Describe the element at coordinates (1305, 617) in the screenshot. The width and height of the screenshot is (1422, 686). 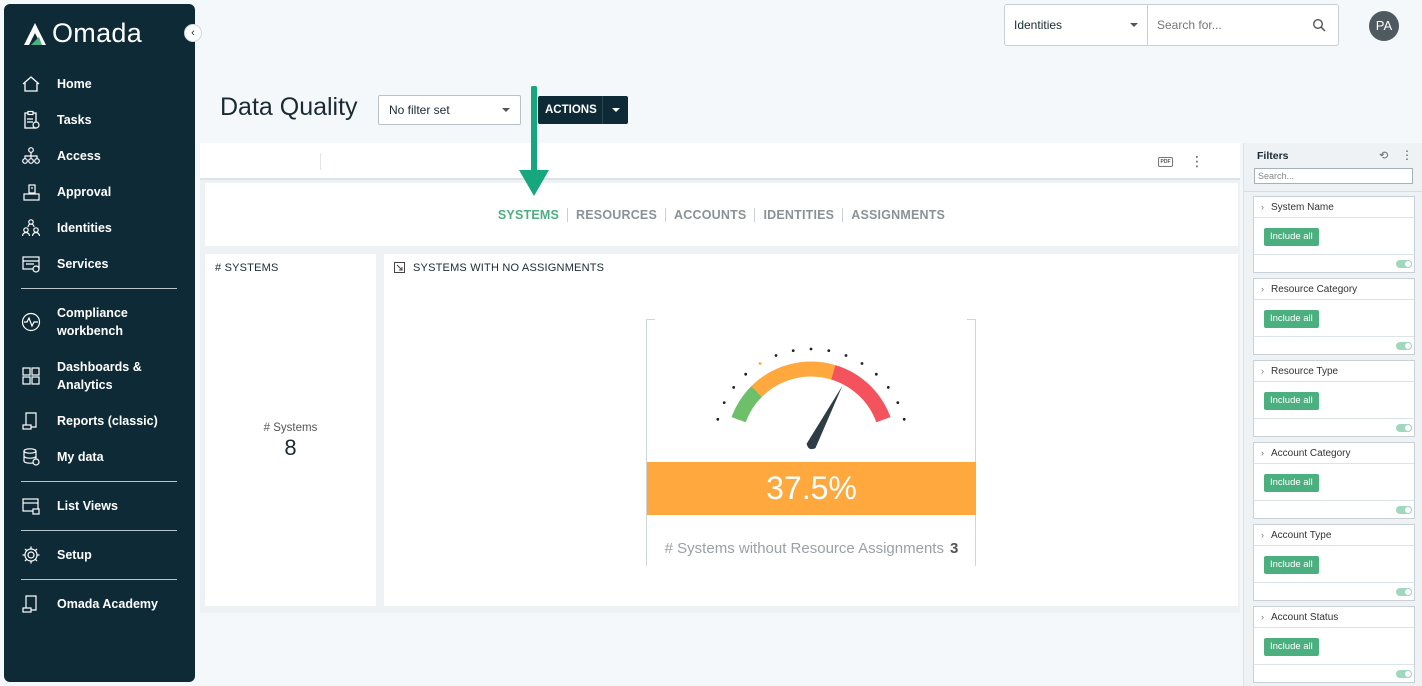
I see `filter-group-label: Account Status` at that location.